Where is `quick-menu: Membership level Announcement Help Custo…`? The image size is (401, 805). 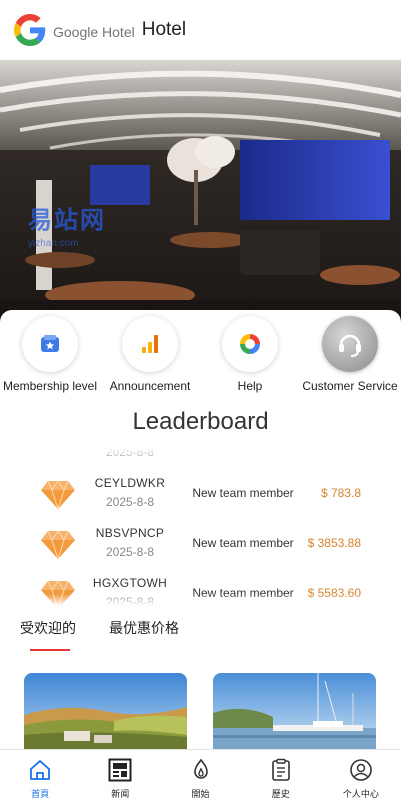 quick-menu: Membership level Announcement Help Custo… is located at coordinates (200, 354).